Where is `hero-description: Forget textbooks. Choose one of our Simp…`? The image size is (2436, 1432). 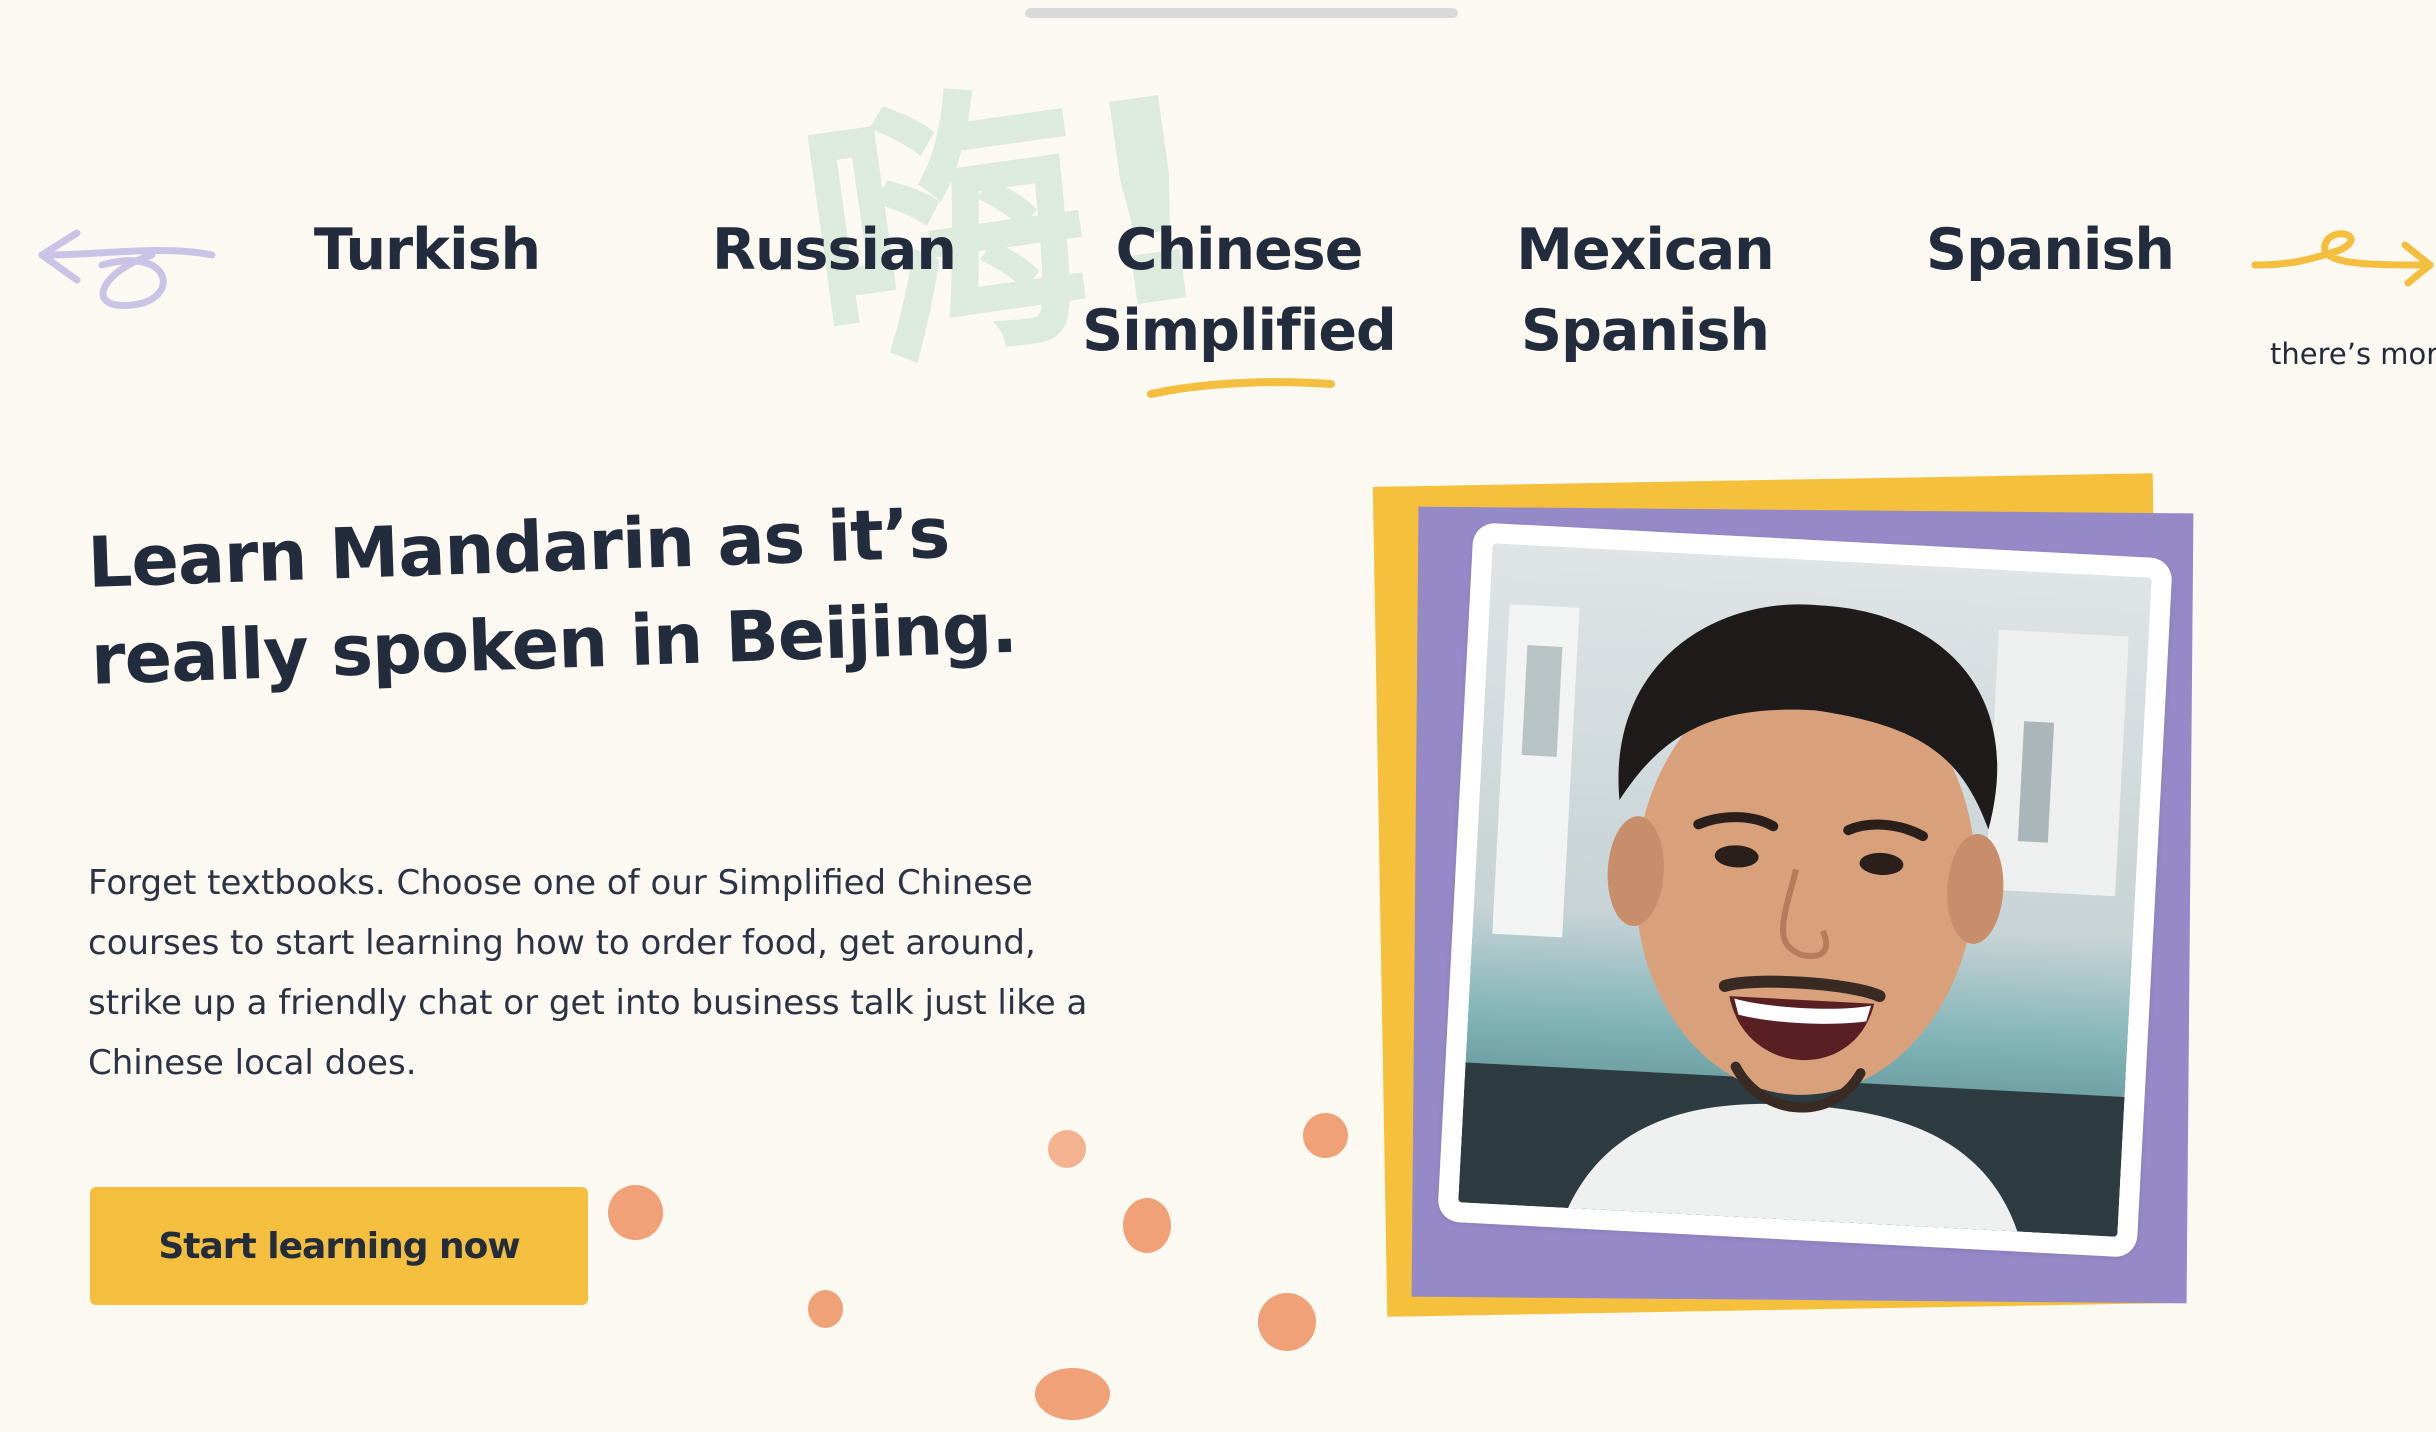 hero-description: Forget textbooks. Choose one of our Simp… is located at coordinates (638, 973).